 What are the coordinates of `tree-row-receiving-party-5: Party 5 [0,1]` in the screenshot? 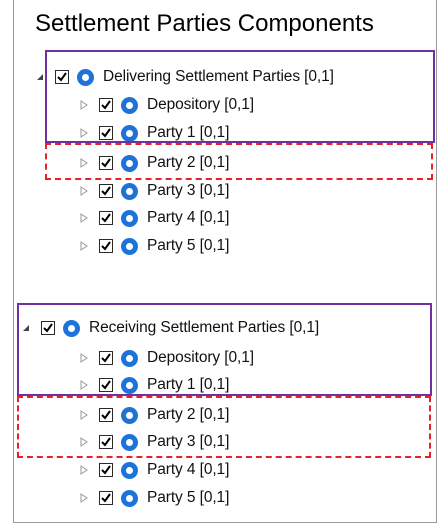 It's located at (153, 498).